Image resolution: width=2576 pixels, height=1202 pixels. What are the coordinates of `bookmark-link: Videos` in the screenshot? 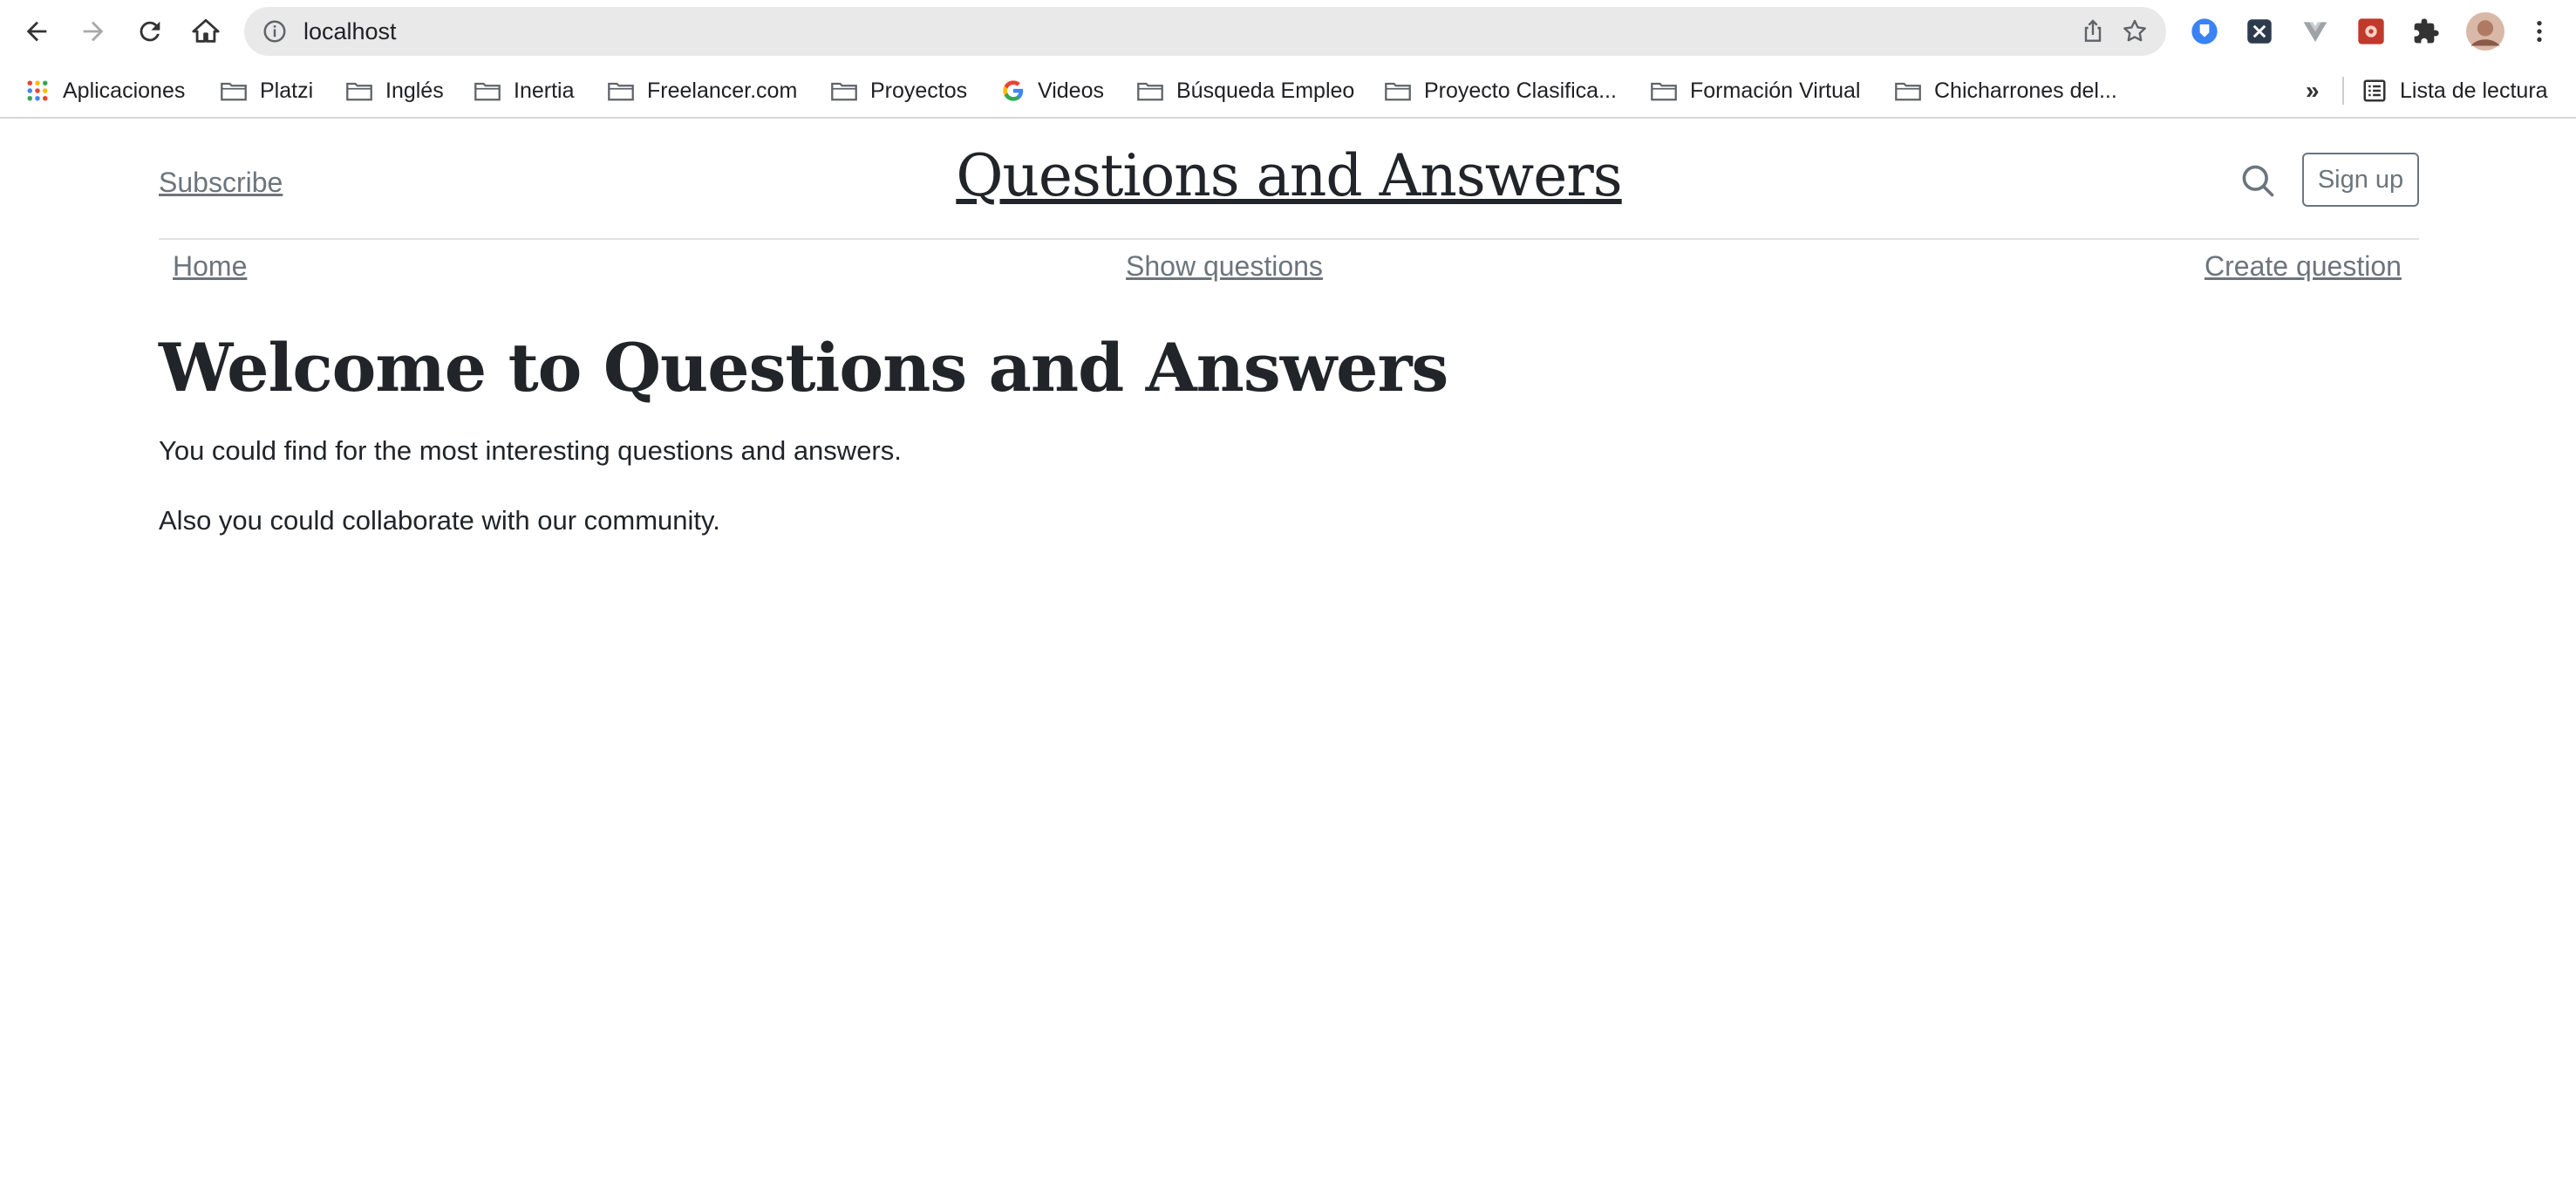 It's located at (1052, 91).